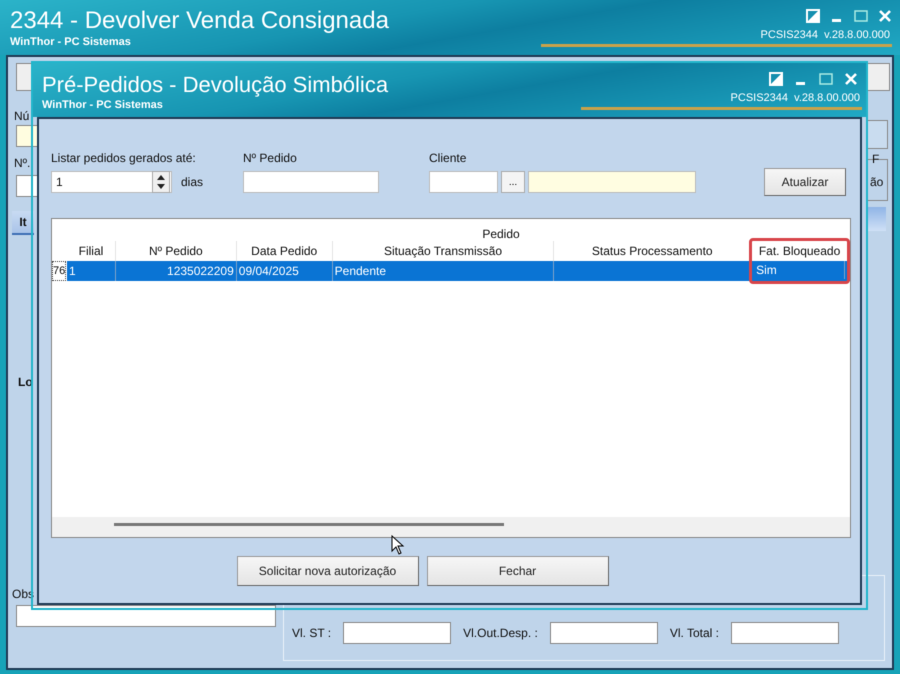 The image size is (900, 674). Describe the element at coordinates (500, 633) in the screenshot. I see `field-label: Vl.Out.Desp. :` at that location.